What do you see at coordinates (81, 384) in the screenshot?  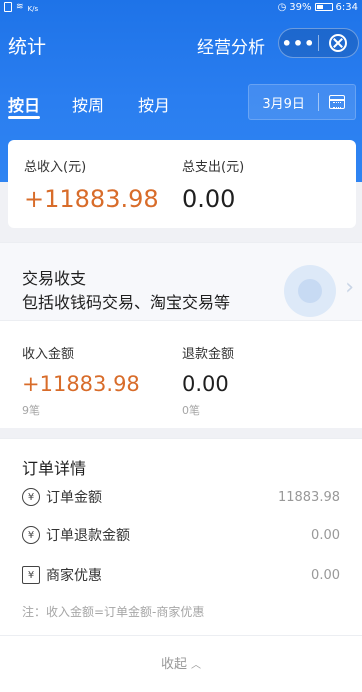 I see `income-amount-value: +11883.98` at bounding box center [81, 384].